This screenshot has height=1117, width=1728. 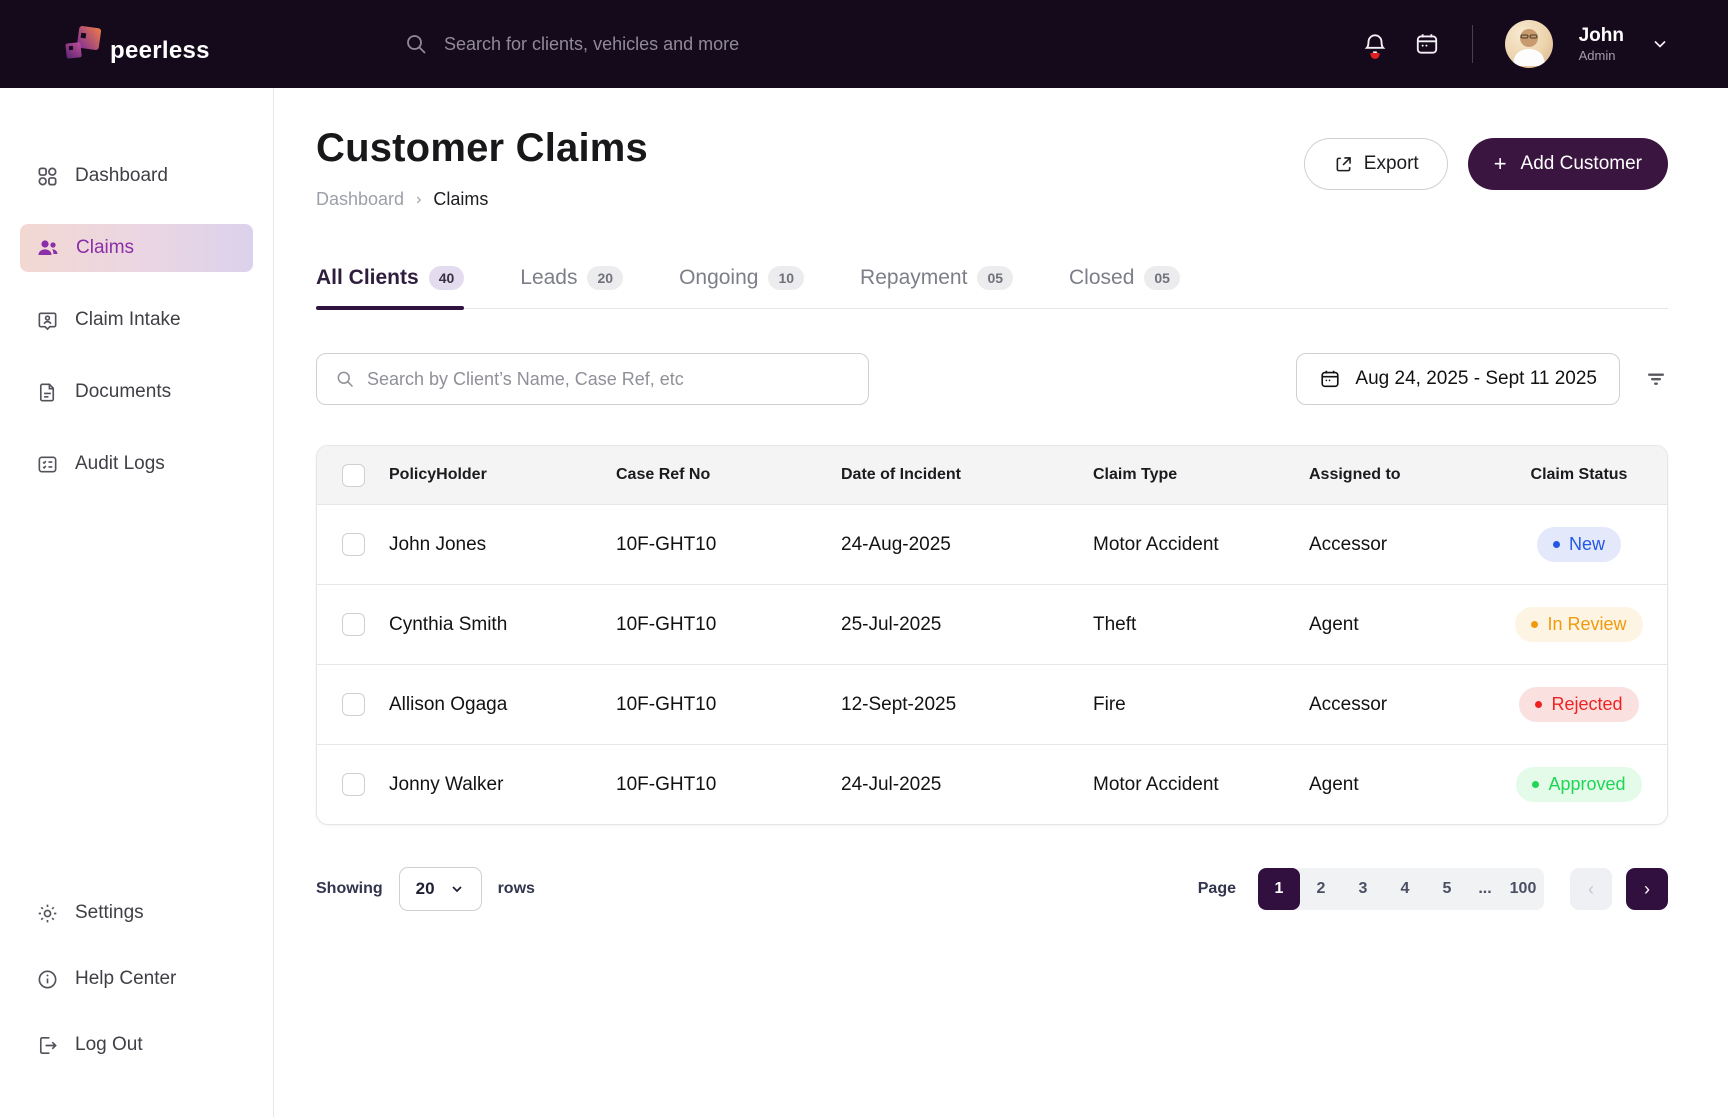 I want to click on cell-case-ref: 10F-GHT10, so click(x=666, y=624).